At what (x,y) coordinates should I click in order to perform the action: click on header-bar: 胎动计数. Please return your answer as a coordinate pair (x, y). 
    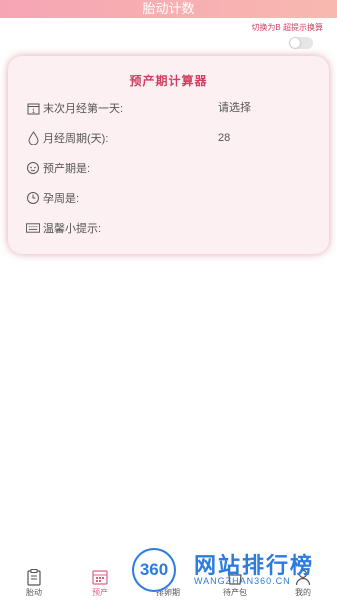
    Looking at the image, I should click on (168, 9).